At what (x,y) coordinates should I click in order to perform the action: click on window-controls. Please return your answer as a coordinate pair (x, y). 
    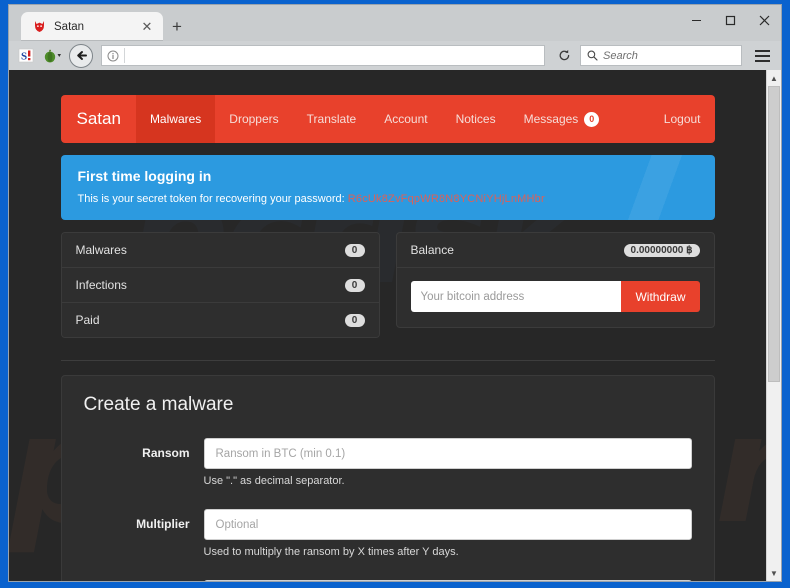
    Looking at the image, I should click on (730, 20).